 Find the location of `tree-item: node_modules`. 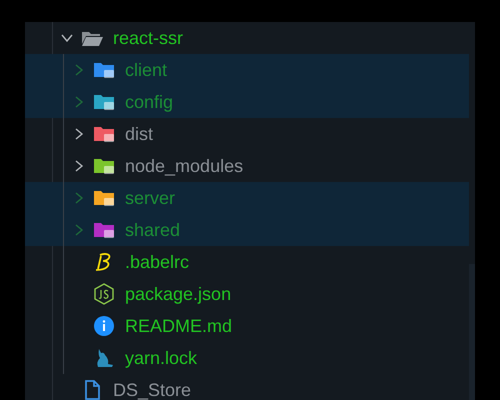

tree-item: node_modules is located at coordinates (247, 166).